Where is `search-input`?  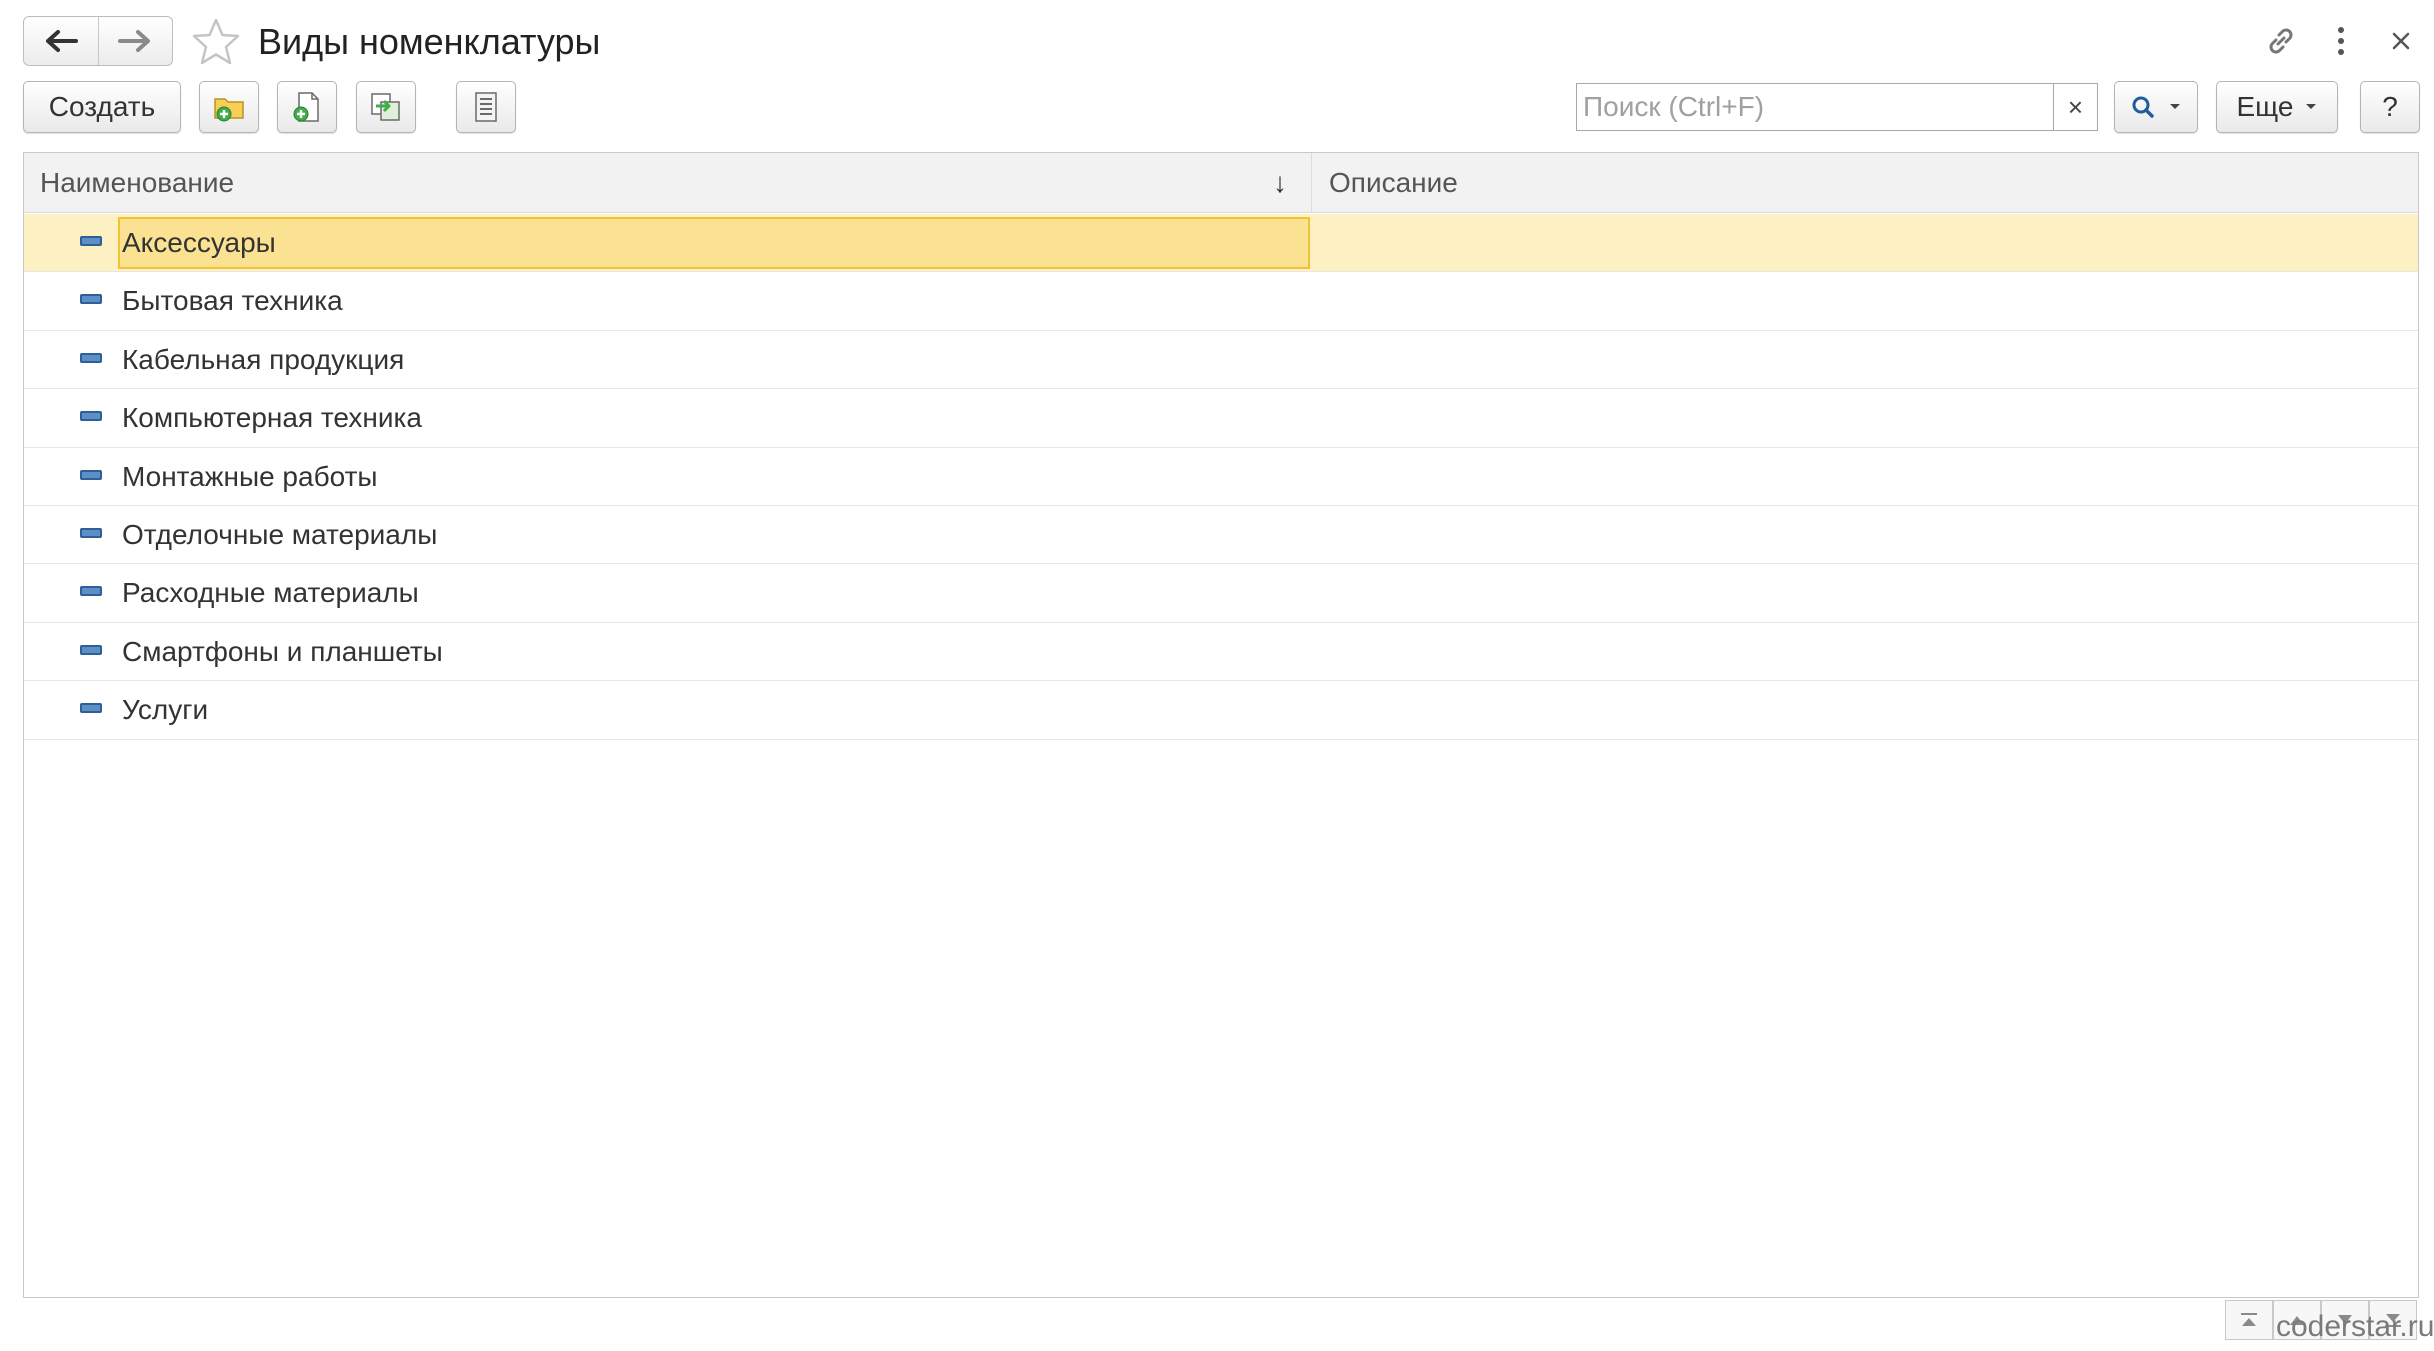
search-input is located at coordinates (1815, 107).